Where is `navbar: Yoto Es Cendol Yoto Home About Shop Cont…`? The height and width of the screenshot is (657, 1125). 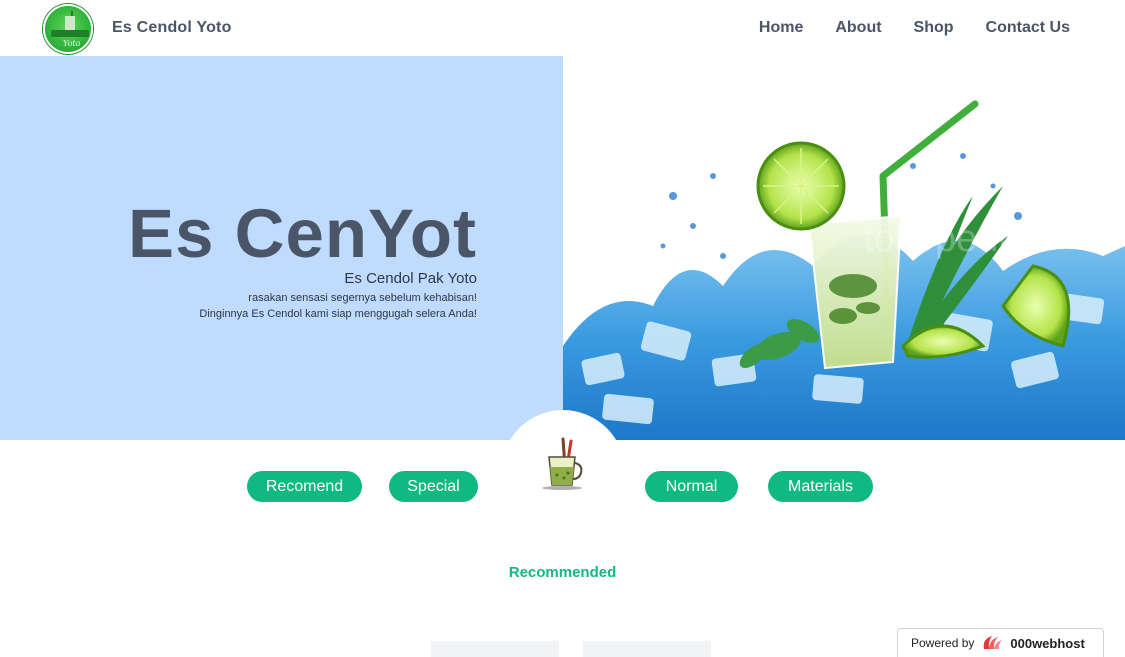
navbar: Yoto Es Cendol Yoto Home About Shop Cont… is located at coordinates (562, 28).